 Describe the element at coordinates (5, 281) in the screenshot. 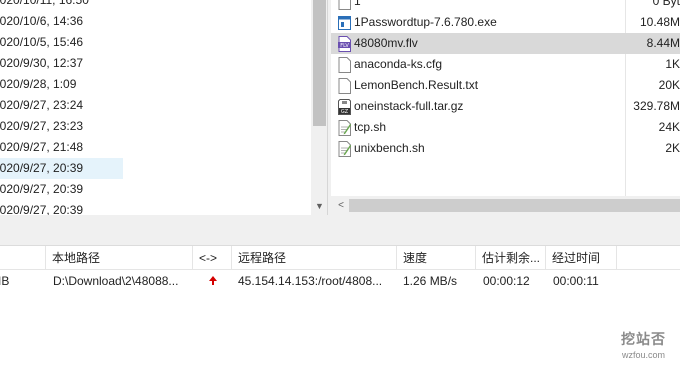

I see `transfer-size: IB` at that location.